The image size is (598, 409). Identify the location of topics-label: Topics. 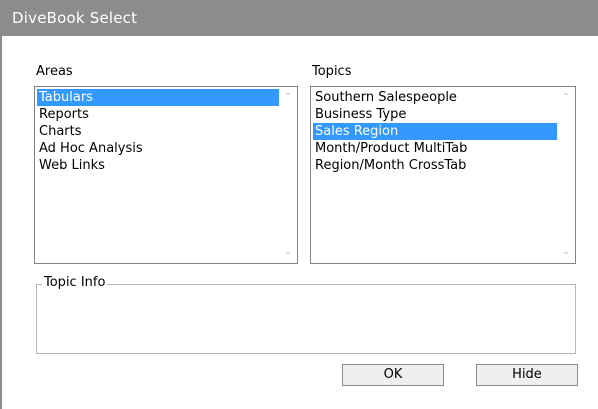
(332, 71).